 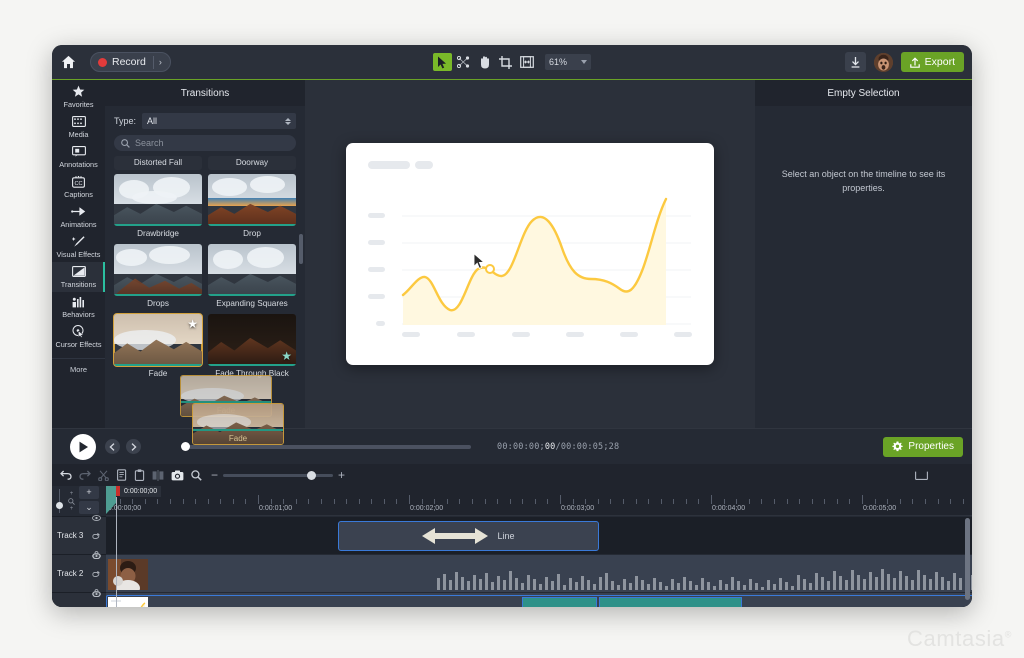 What do you see at coordinates (78, 164) in the screenshot?
I see `sidebar-label: Annotations` at bounding box center [78, 164].